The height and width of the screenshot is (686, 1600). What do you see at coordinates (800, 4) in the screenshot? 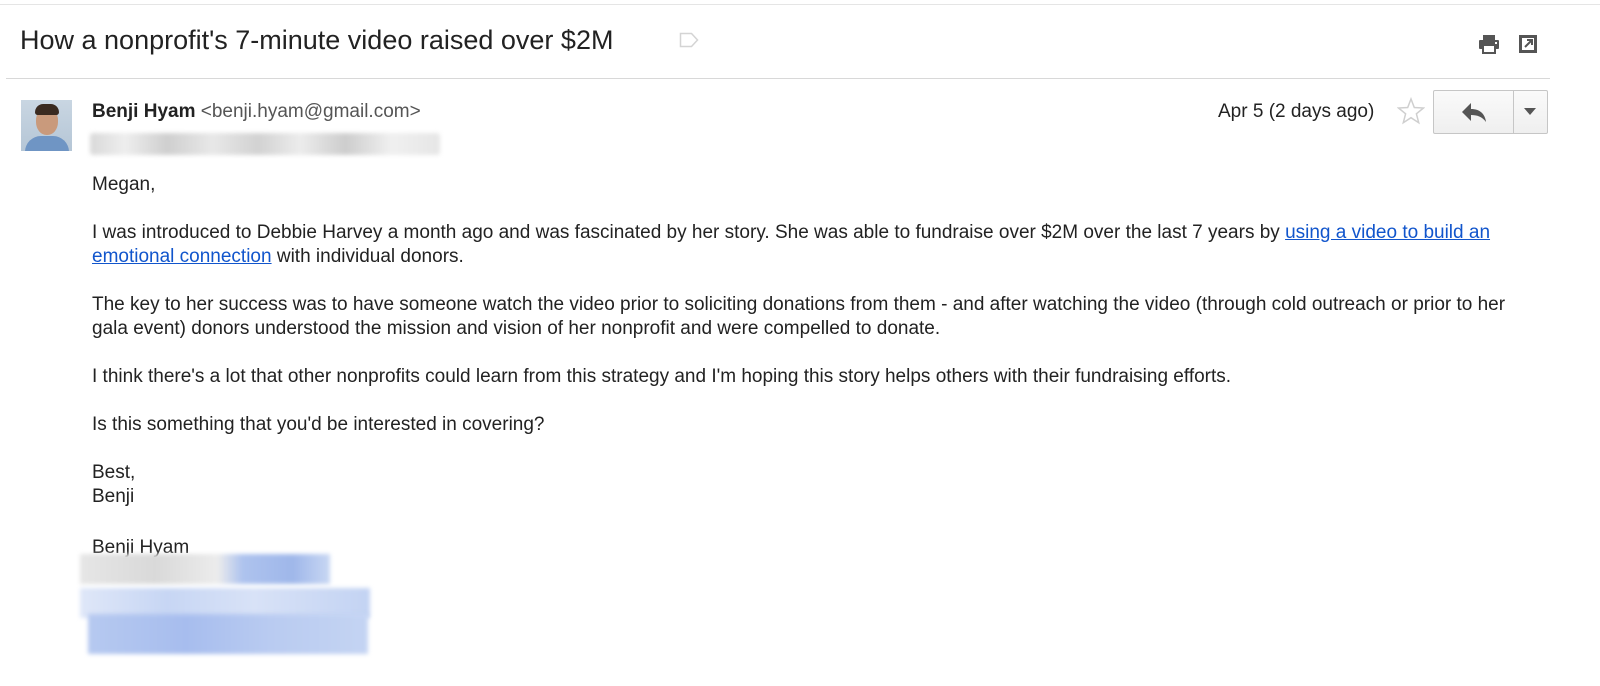
I see `top-border` at bounding box center [800, 4].